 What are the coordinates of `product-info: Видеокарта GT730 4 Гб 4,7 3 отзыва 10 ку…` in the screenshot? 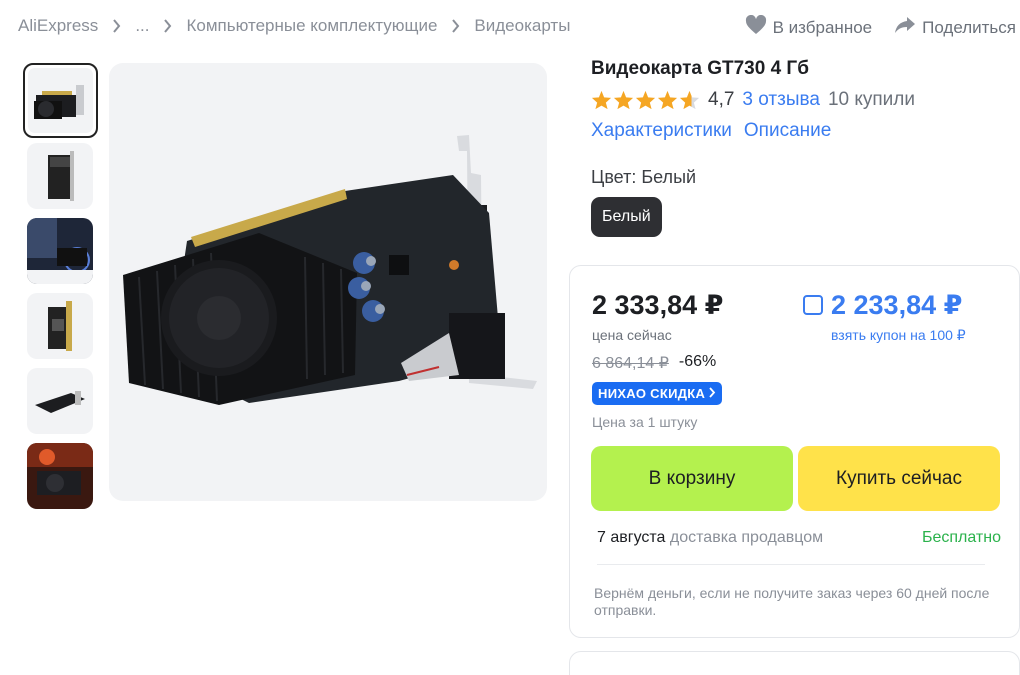 It's located at (801, 147).